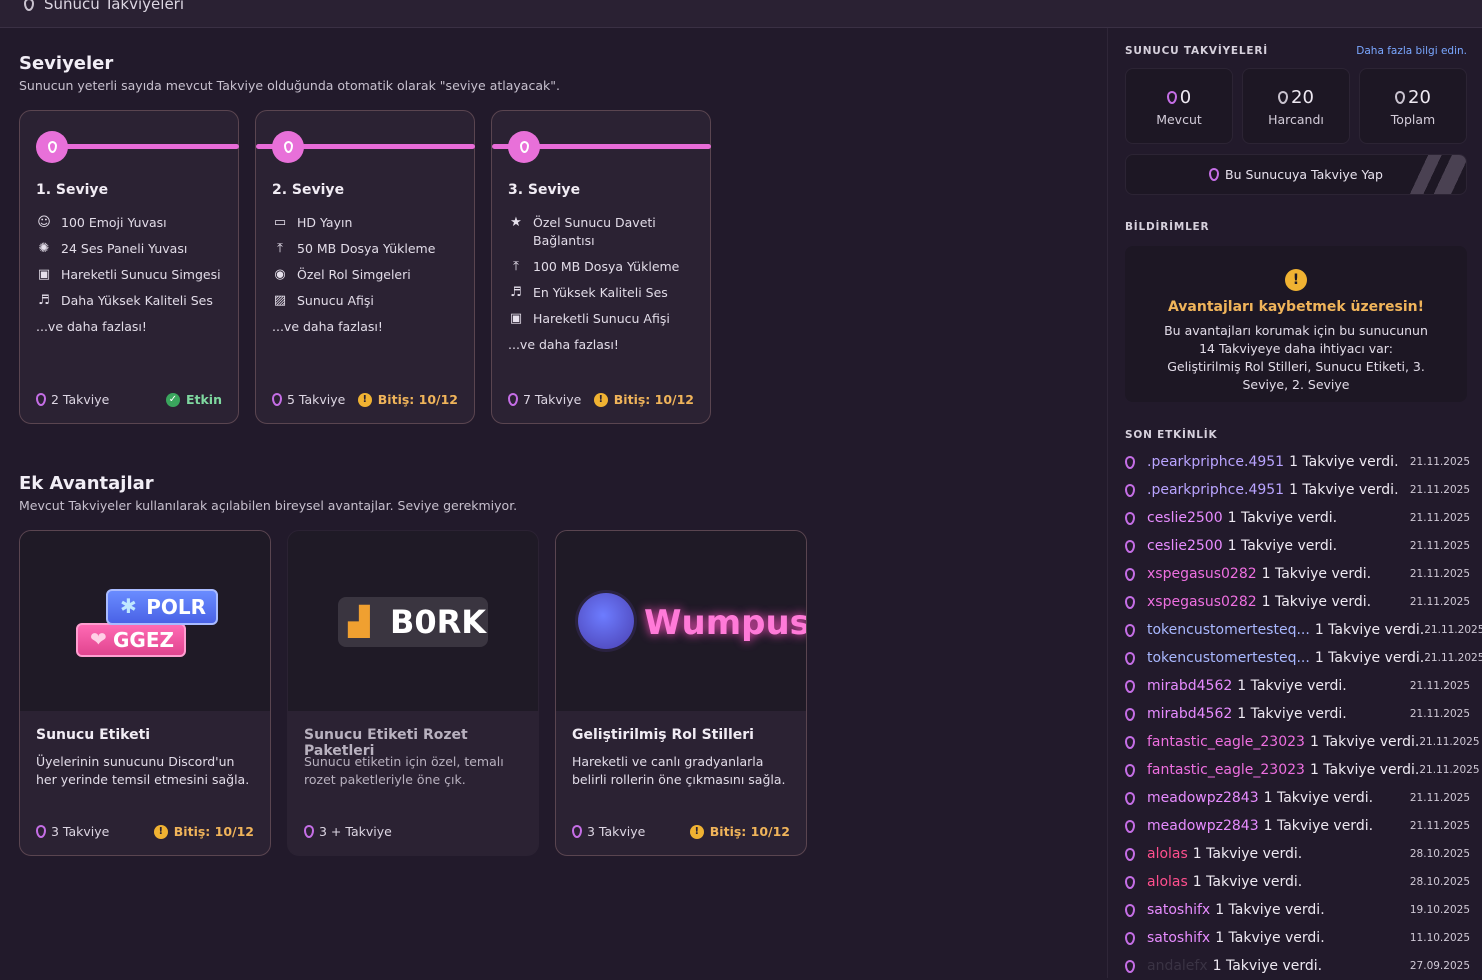 Image resolution: width=1482 pixels, height=980 pixels. I want to click on activity-row: satoshifx 1 Takviye verdi. 11.10.2025, so click(1297, 938).